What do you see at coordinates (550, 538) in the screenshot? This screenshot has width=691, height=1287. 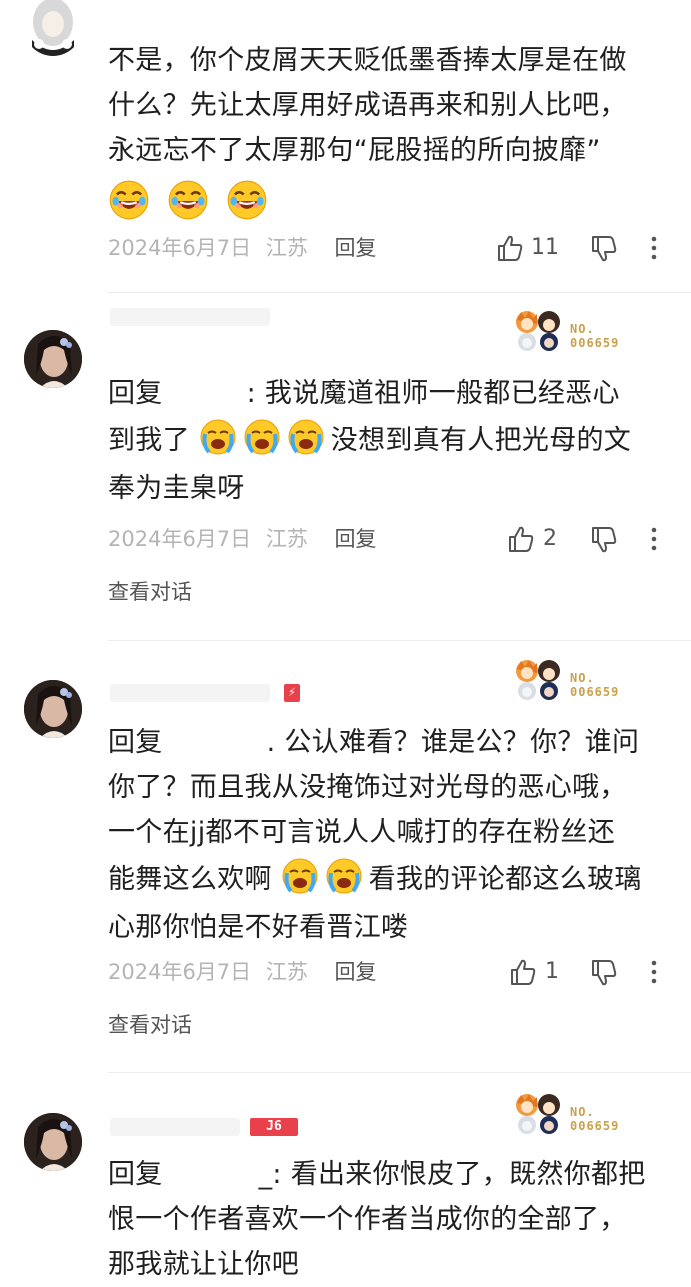 I see `like-count: 2` at bounding box center [550, 538].